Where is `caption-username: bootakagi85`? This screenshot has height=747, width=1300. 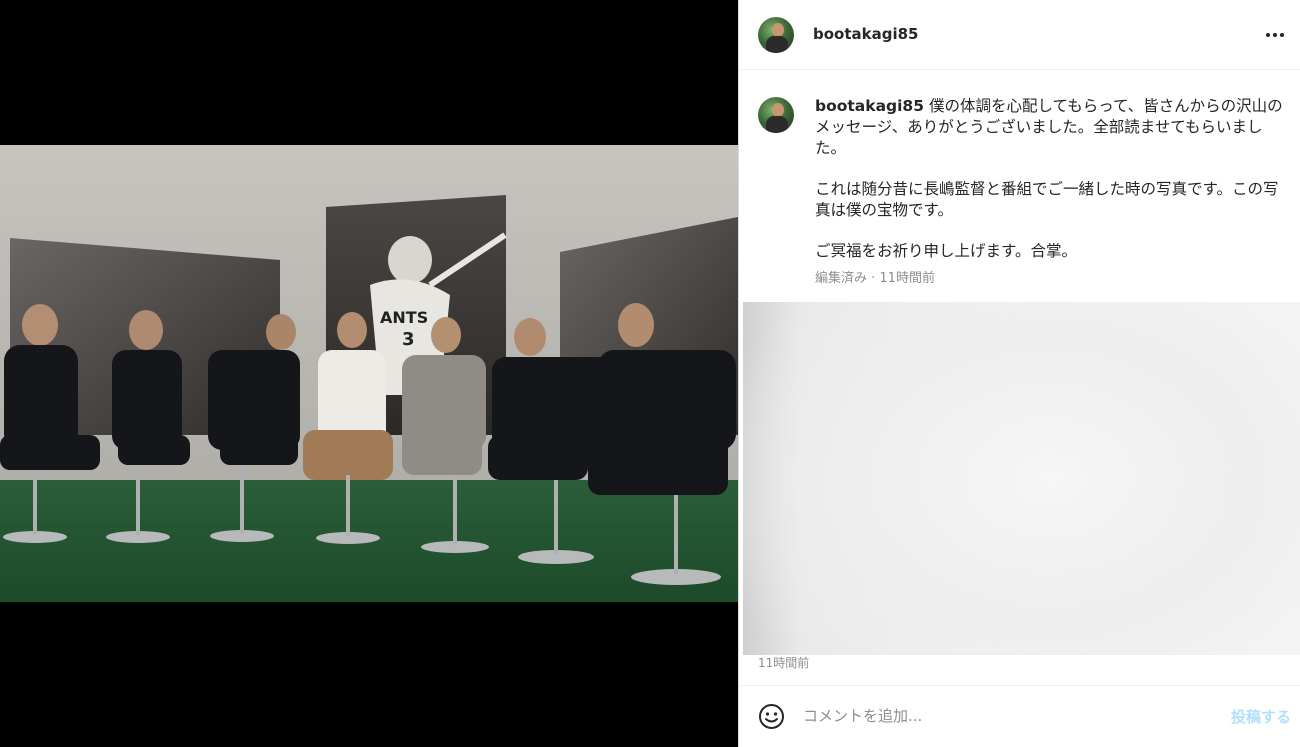 caption-username: bootakagi85 is located at coordinates (869, 106).